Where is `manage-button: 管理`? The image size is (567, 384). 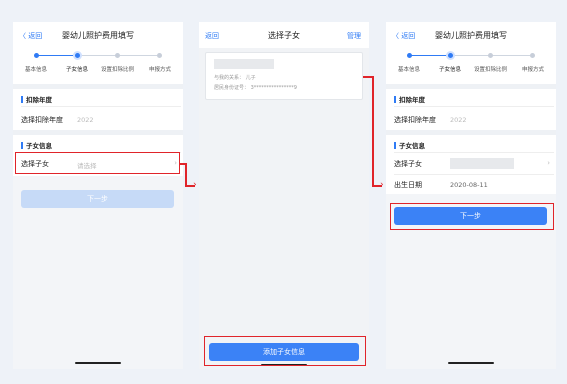
manage-button: 管理 is located at coordinates (354, 36).